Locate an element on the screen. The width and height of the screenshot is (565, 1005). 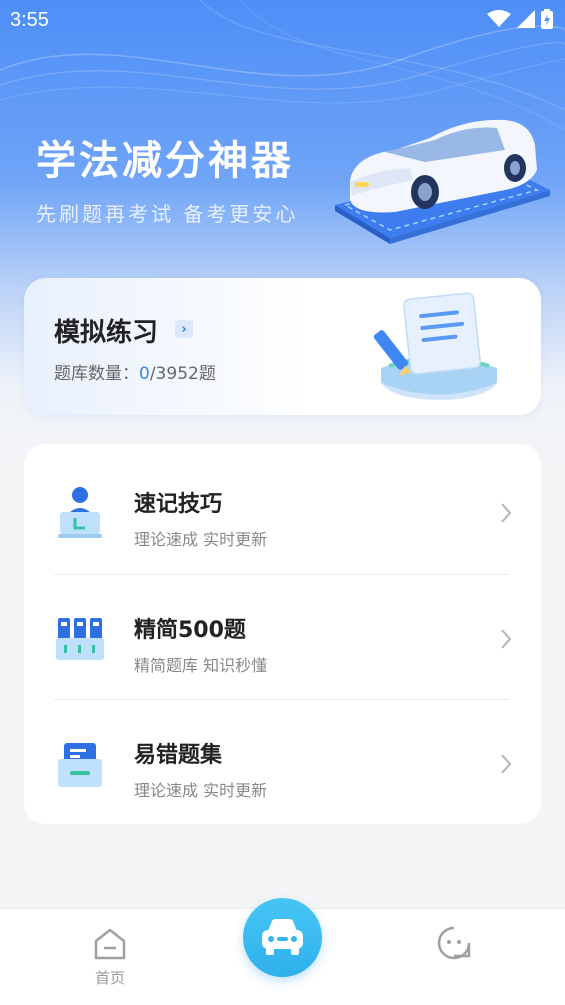
wifi-icon is located at coordinates (499, 18).